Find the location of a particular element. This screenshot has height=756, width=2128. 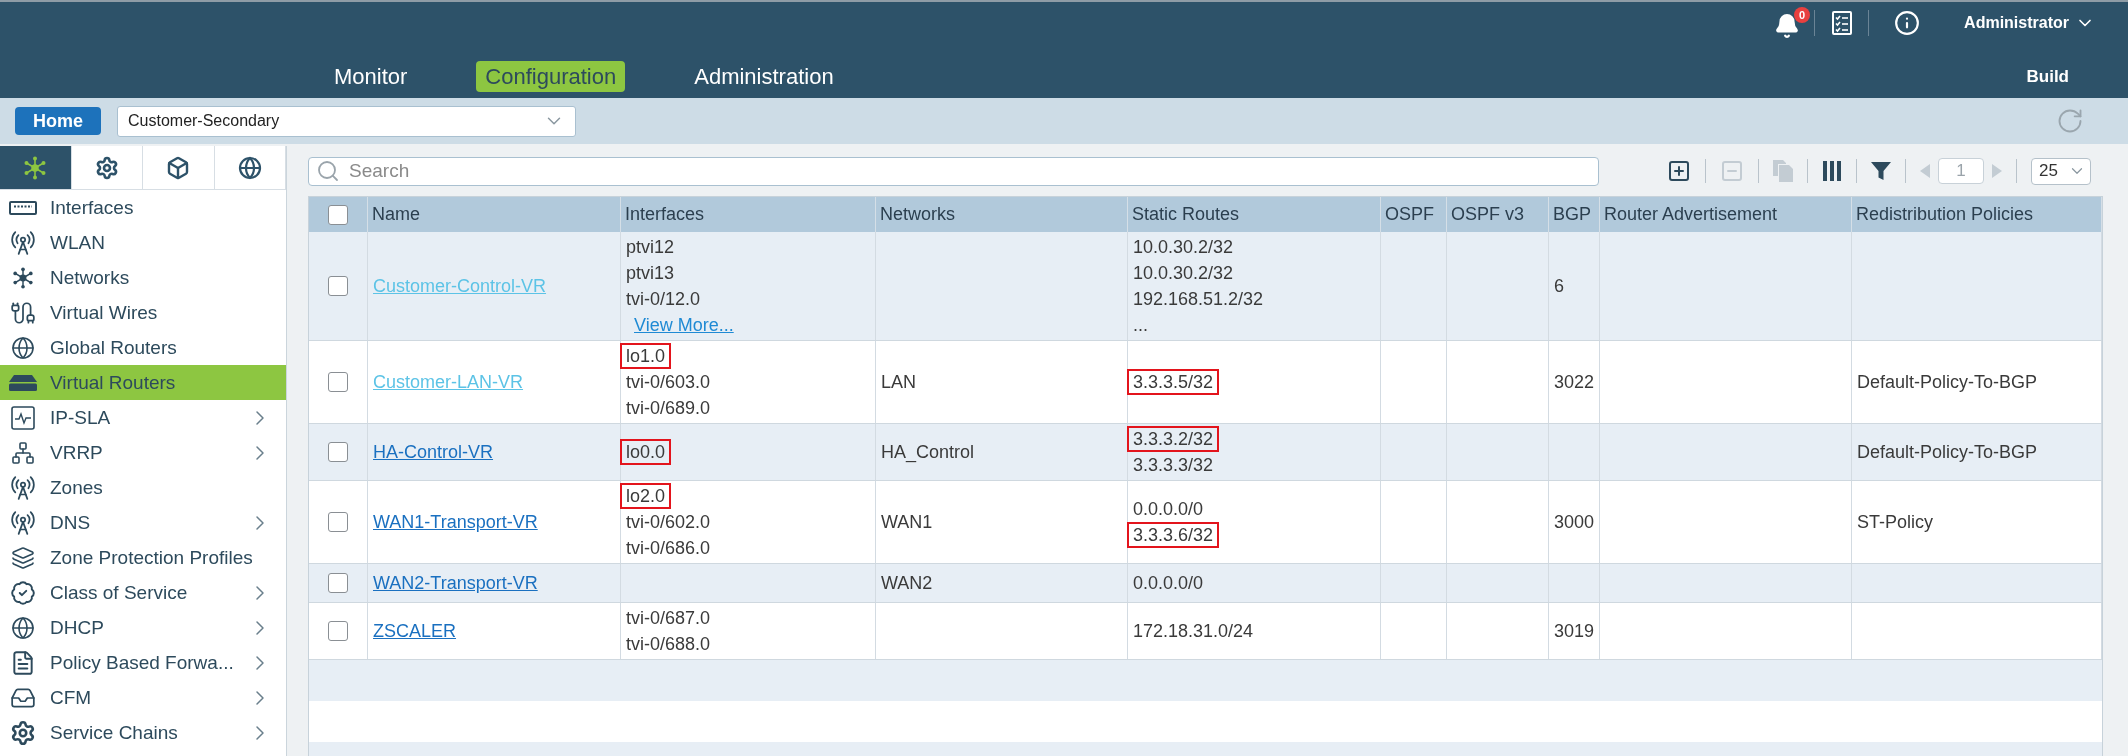

info-icon is located at coordinates (1907, 23).